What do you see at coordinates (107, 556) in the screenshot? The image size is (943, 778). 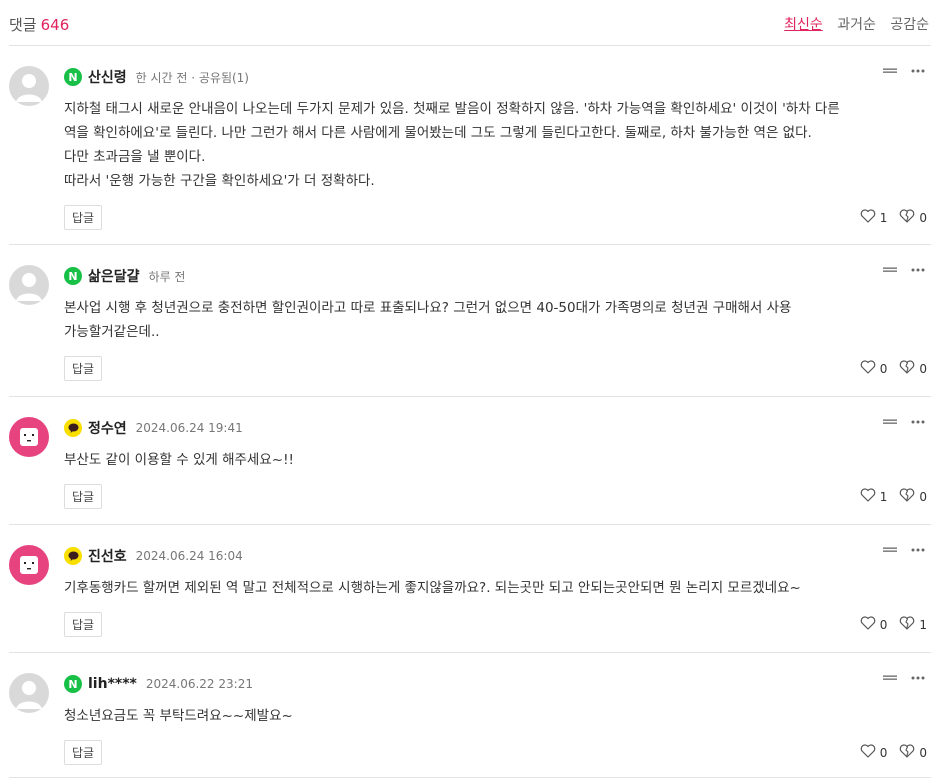 I see `author-name: 진선호` at bounding box center [107, 556].